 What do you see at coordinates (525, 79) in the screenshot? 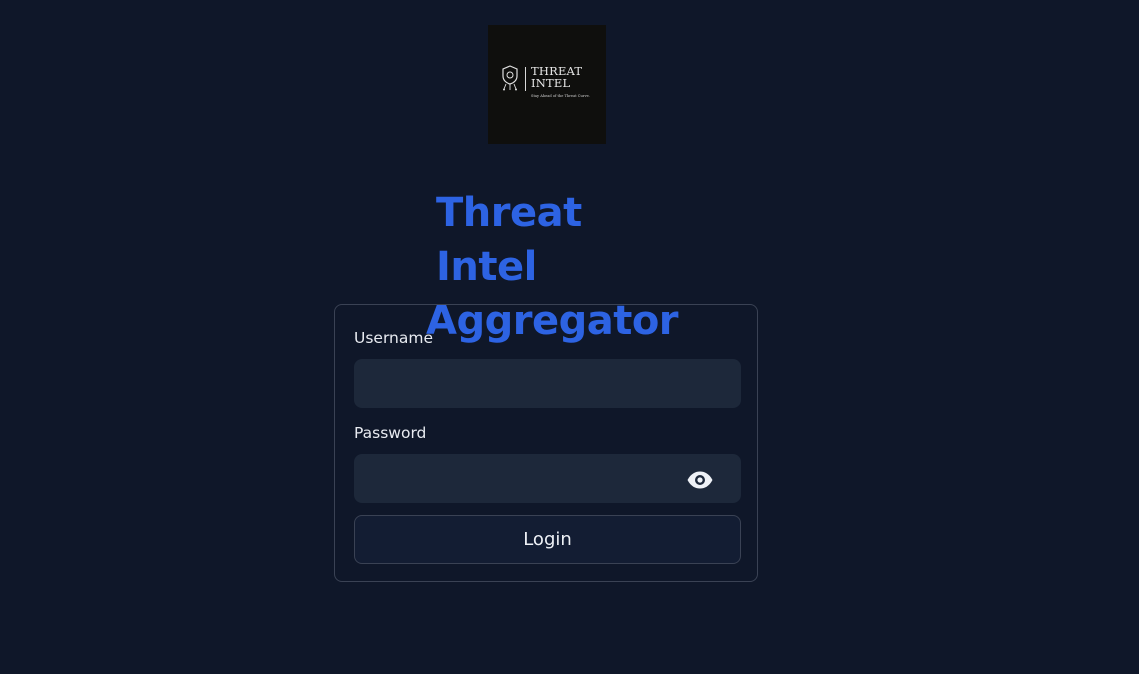
I see `logo-divider` at bounding box center [525, 79].